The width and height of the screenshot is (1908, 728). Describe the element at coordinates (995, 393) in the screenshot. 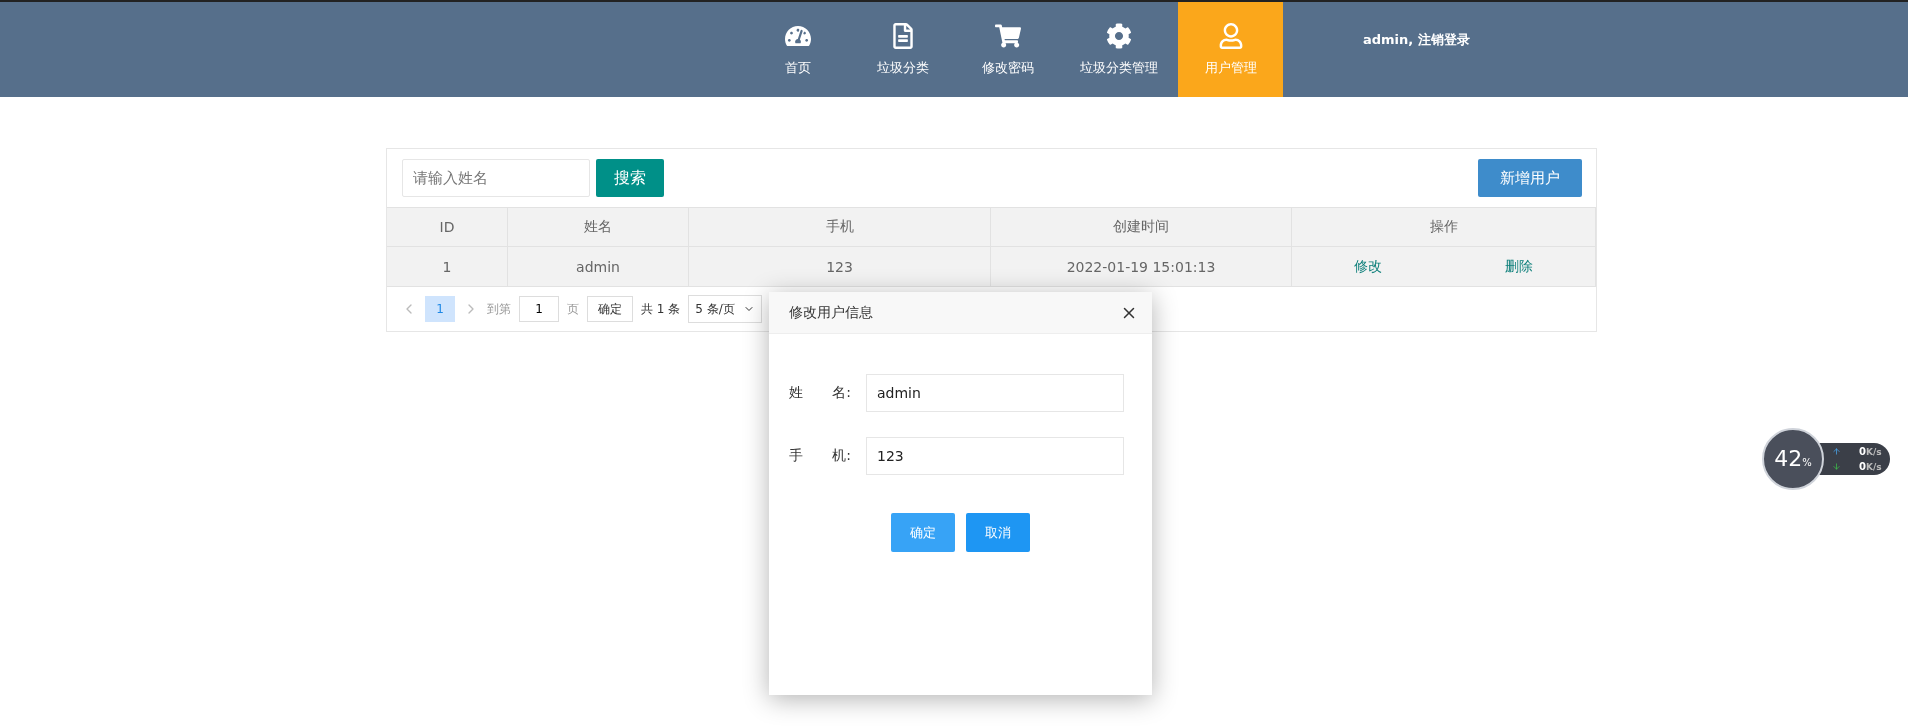

I see `input-field: admin` at that location.